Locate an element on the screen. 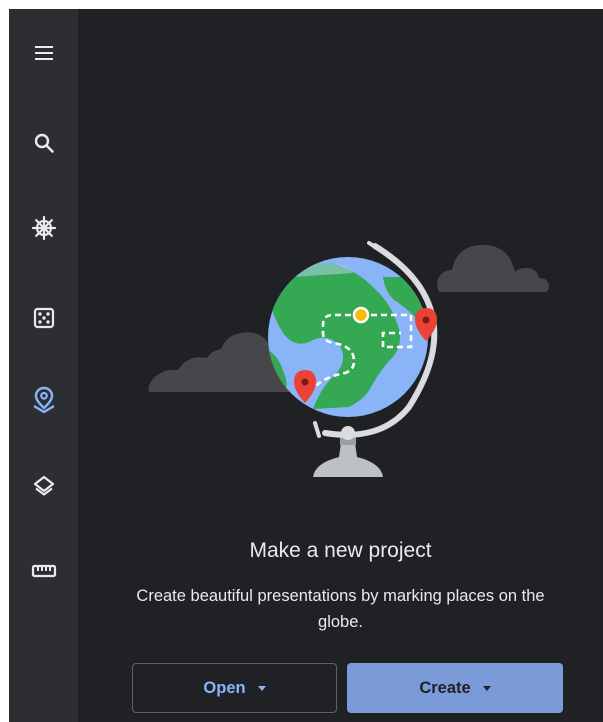 Image resolution: width=603 pixels, height=722 pixels. menu-button is located at coordinates (43, 53).